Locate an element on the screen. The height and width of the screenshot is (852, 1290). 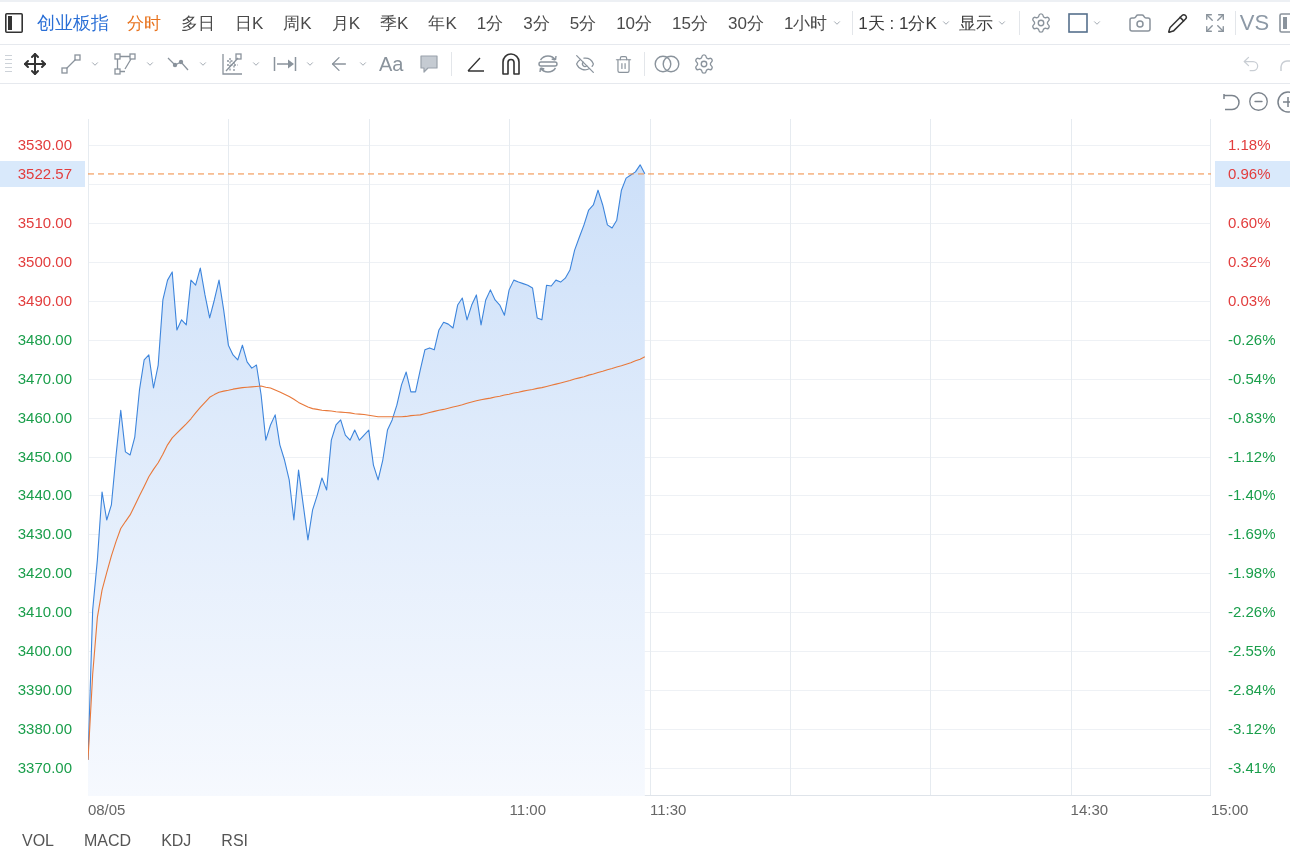
indicator-tab: MACD is located at coordinates (108, 841).